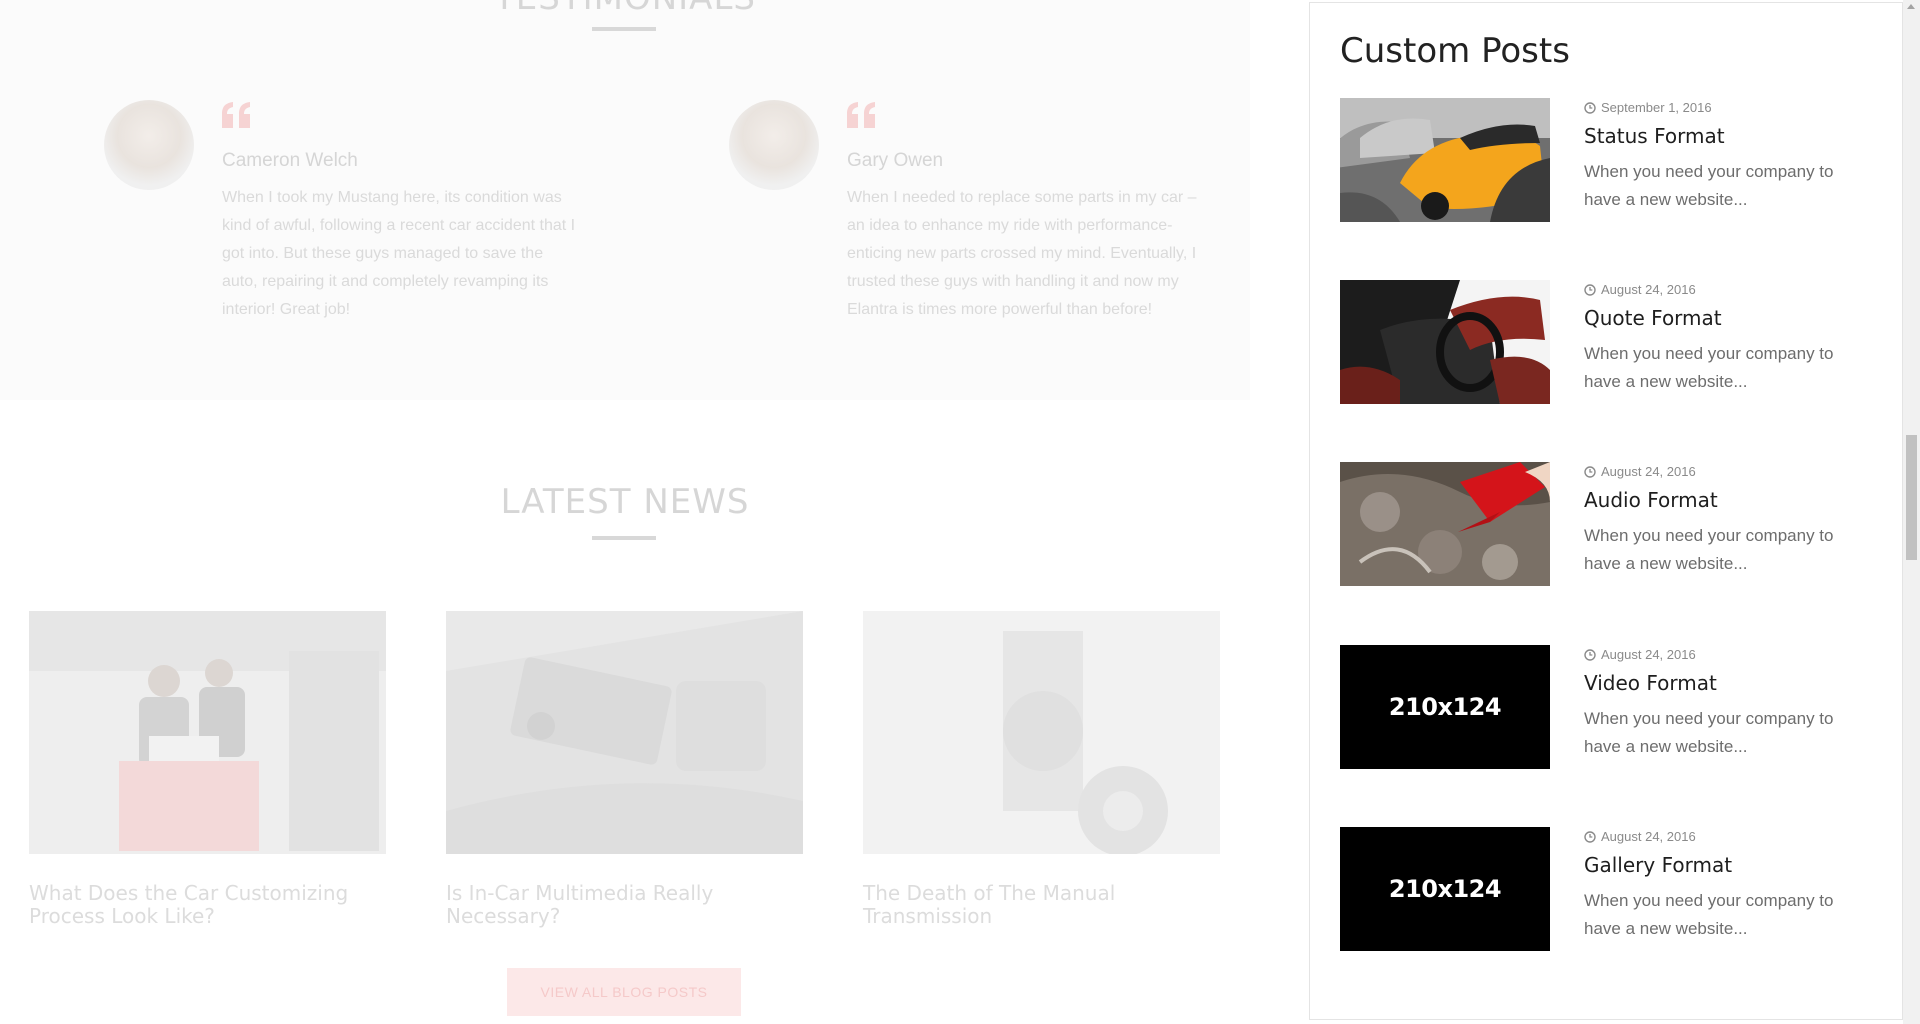  I want to click on news-card: Is In-Car Multimedia Really Necessary?, so click(624, 769).